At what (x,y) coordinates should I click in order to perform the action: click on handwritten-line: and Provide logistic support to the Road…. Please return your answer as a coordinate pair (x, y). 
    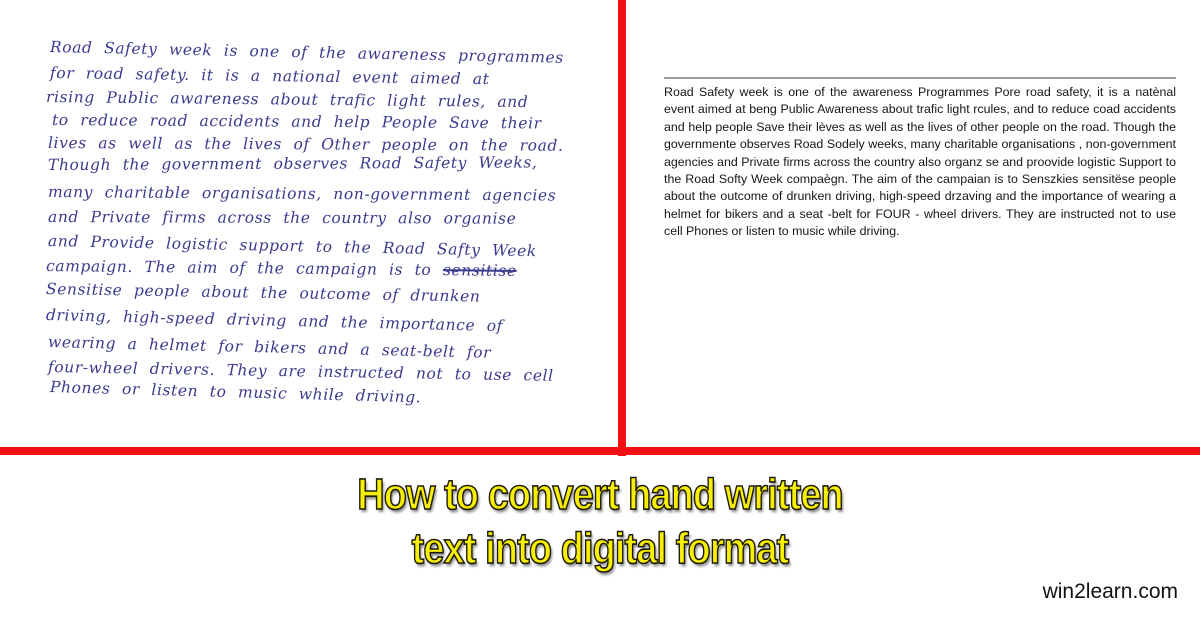
    Looking at the image, I should click on (292, 246).